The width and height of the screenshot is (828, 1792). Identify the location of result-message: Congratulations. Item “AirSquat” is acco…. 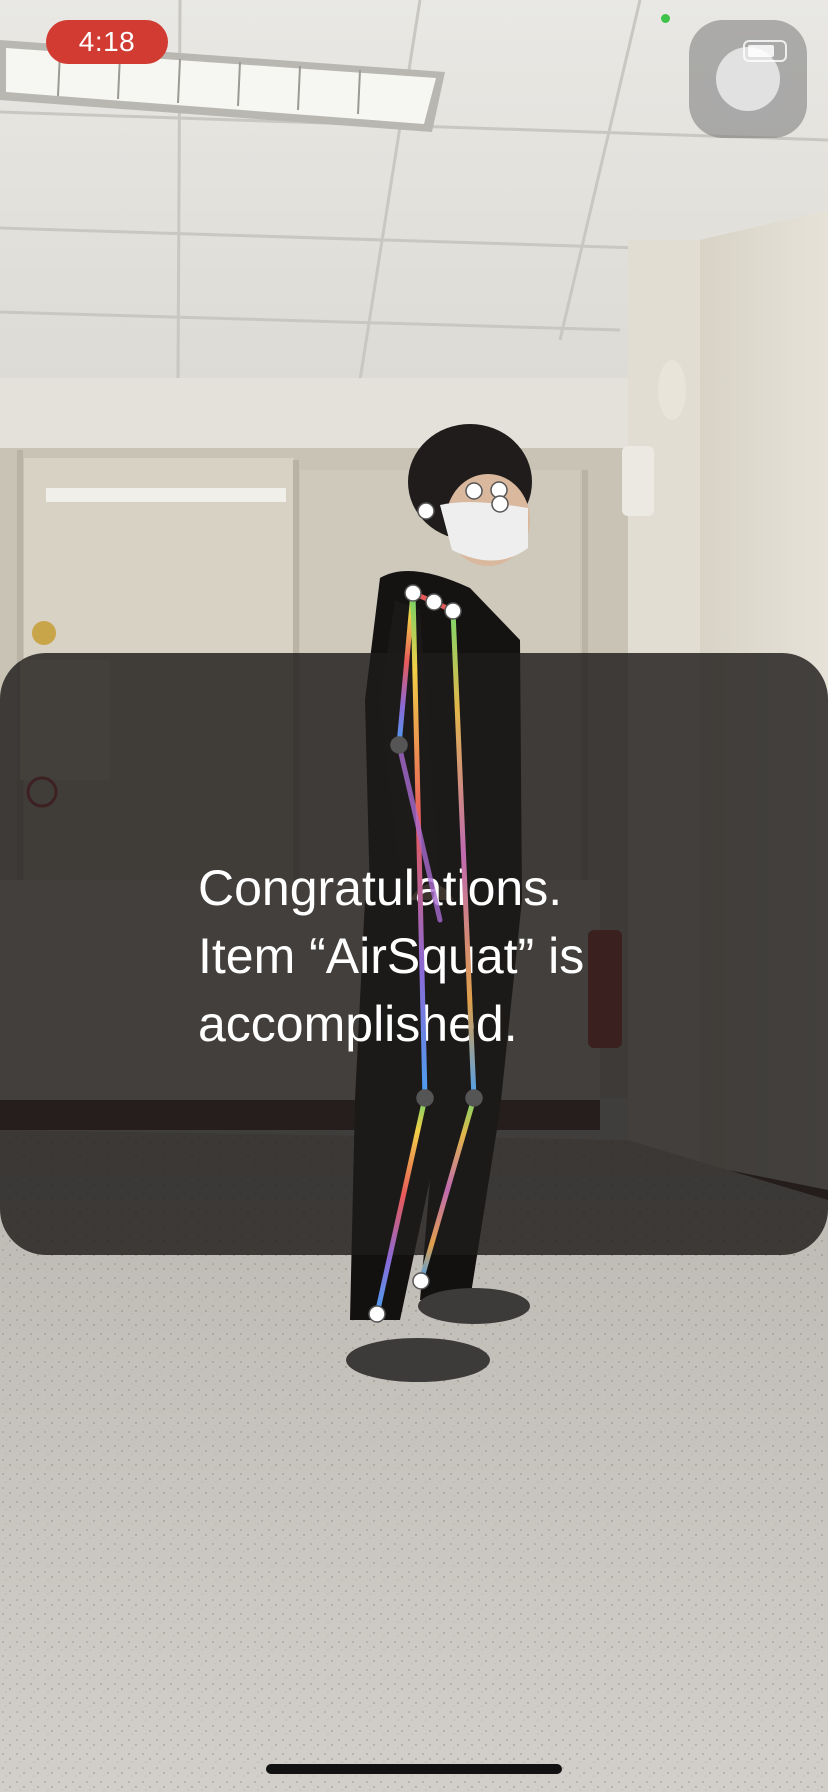
(391, 956).